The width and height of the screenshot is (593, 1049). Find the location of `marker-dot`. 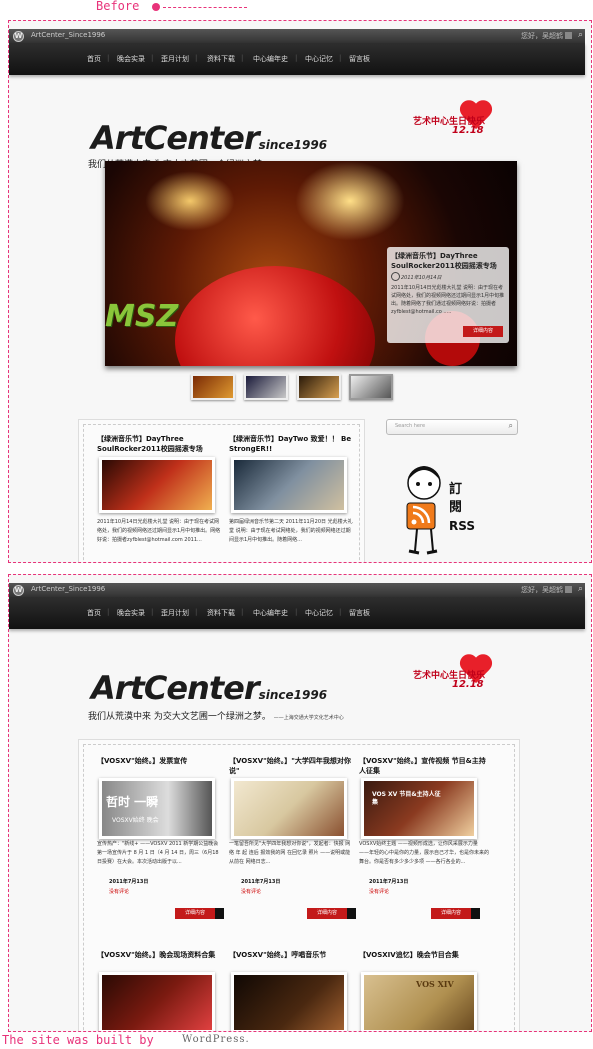

marker-dot is located at coordinates (156, 7).